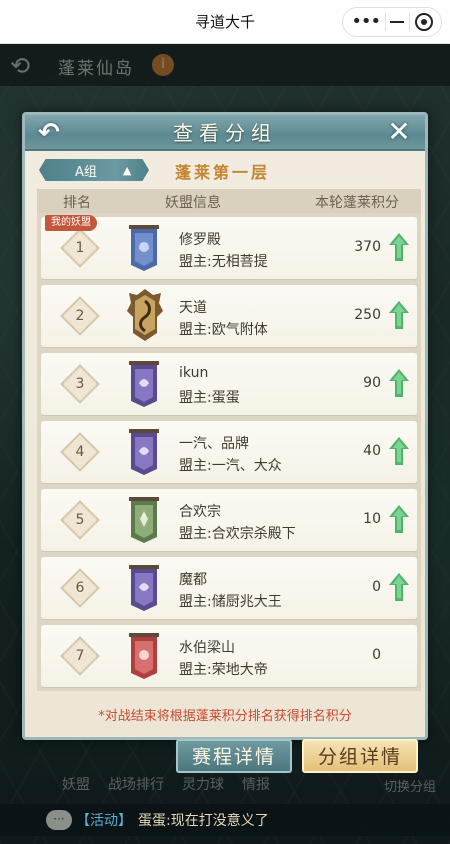 Image resolution: width=450 pixels, height=844 pixels. Describe the element at coordinates (225, 716) in the screenshot. I see `ranking-footnote: *对战结束将根据蓬莱积分排名获得排名积分` at that location.